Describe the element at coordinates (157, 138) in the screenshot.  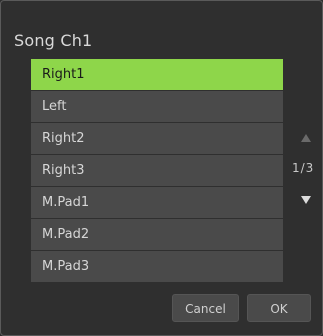
I see `list-item-right2: Right2` at that location.